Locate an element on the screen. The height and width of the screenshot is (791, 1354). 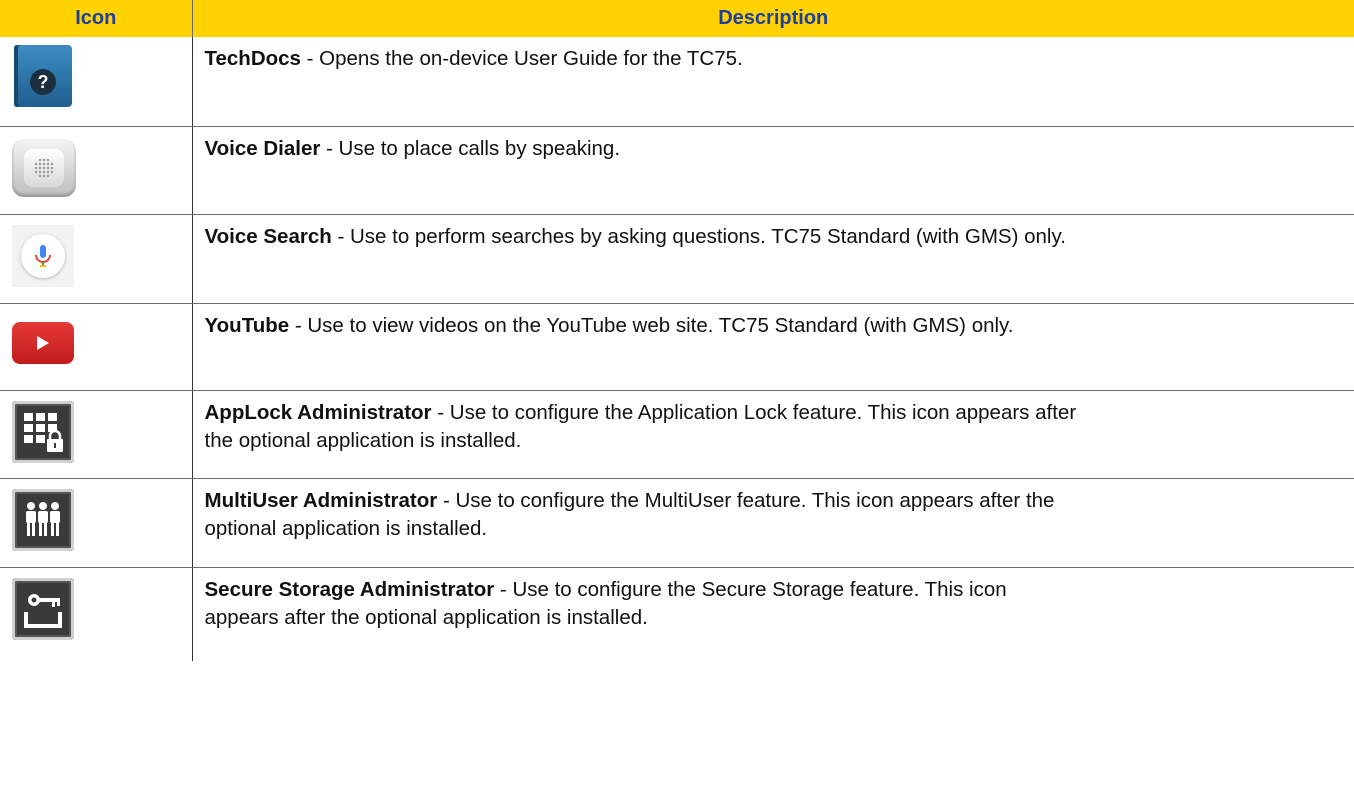
row-title: AppLock Administrator is located at coordinates (318, 412).